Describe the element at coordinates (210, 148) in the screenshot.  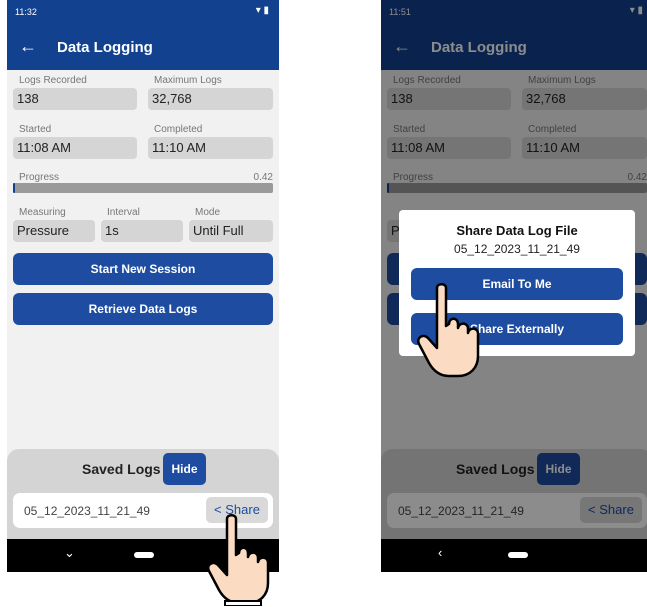
I see `completed-value: 11:10 AM` at that location.